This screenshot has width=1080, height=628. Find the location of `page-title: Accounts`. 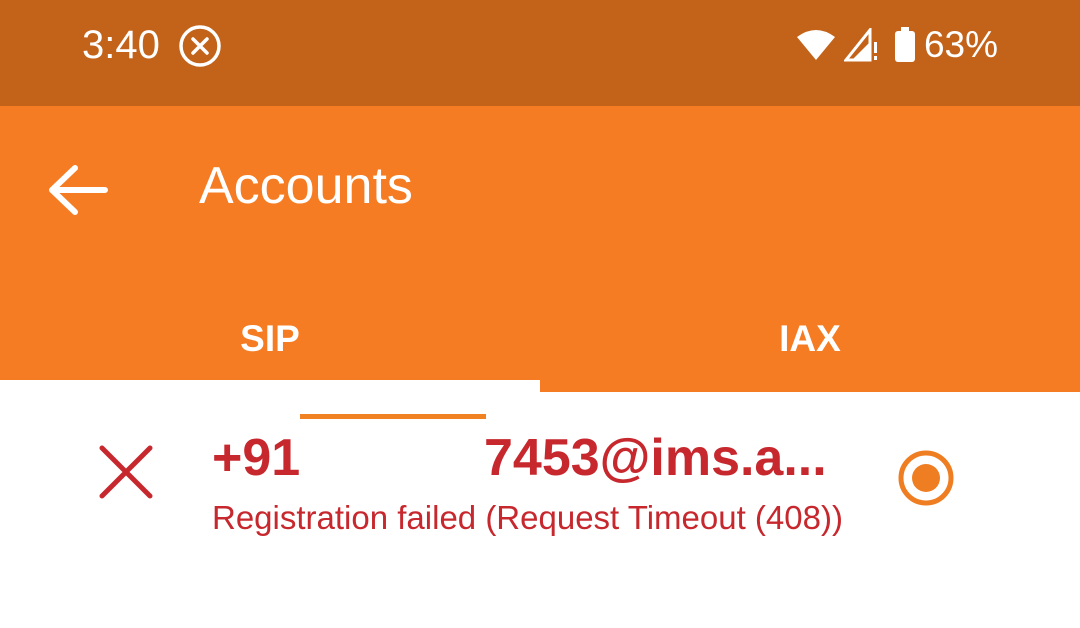

page-title: Accounts is located at coordinates (306, 186).